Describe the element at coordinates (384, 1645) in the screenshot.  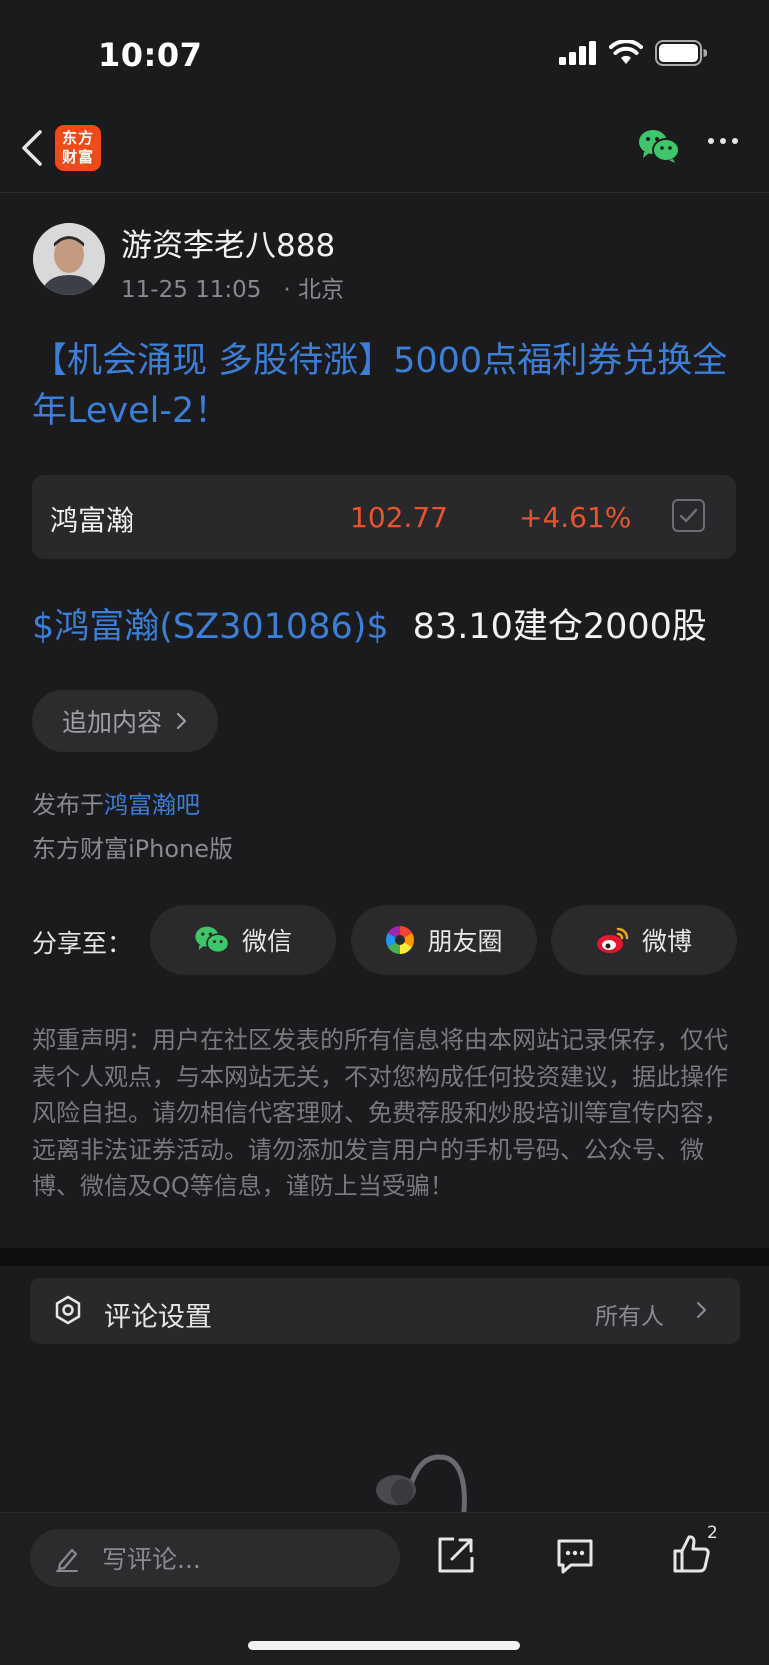
I see `home-indicator` at that location.